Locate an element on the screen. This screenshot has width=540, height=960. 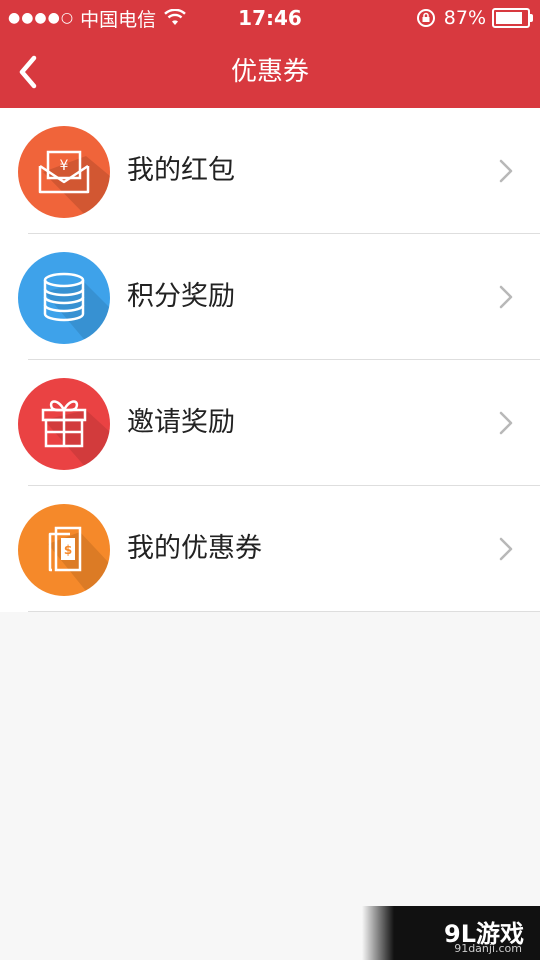
list-item-red-envelope: ¥ 我的红包 is located at coordinates (270, 171).